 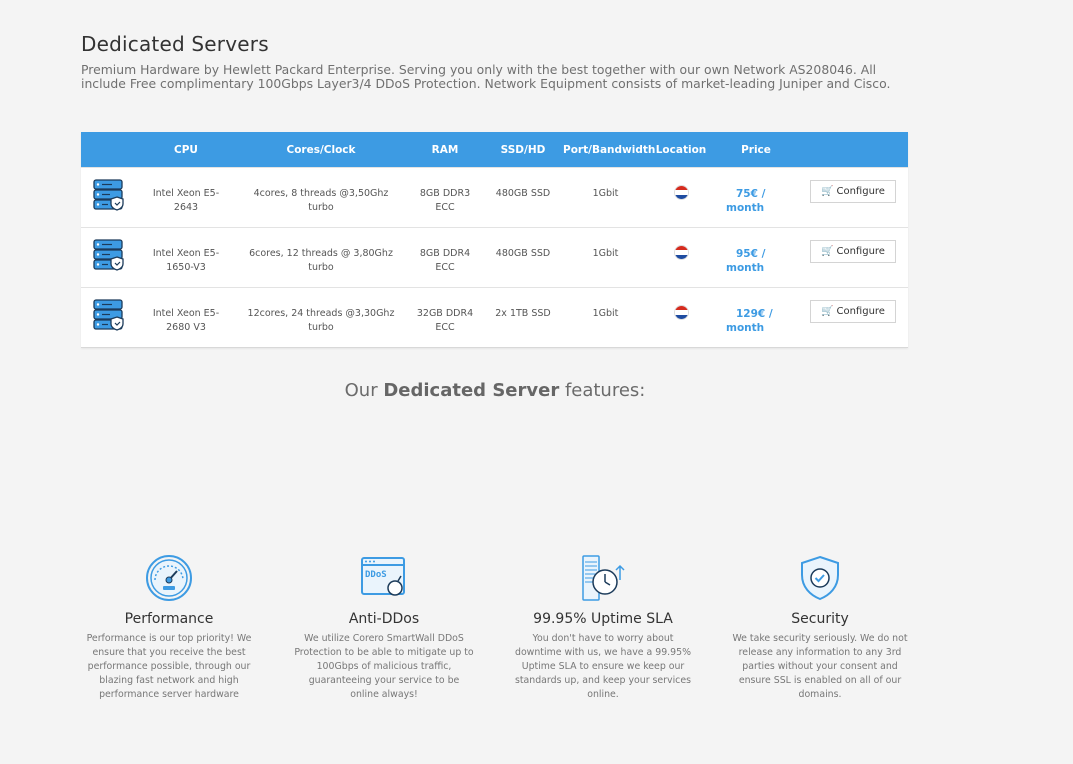 I want to click on header-ssd: SSD/HD, so click(x=523, y=149).